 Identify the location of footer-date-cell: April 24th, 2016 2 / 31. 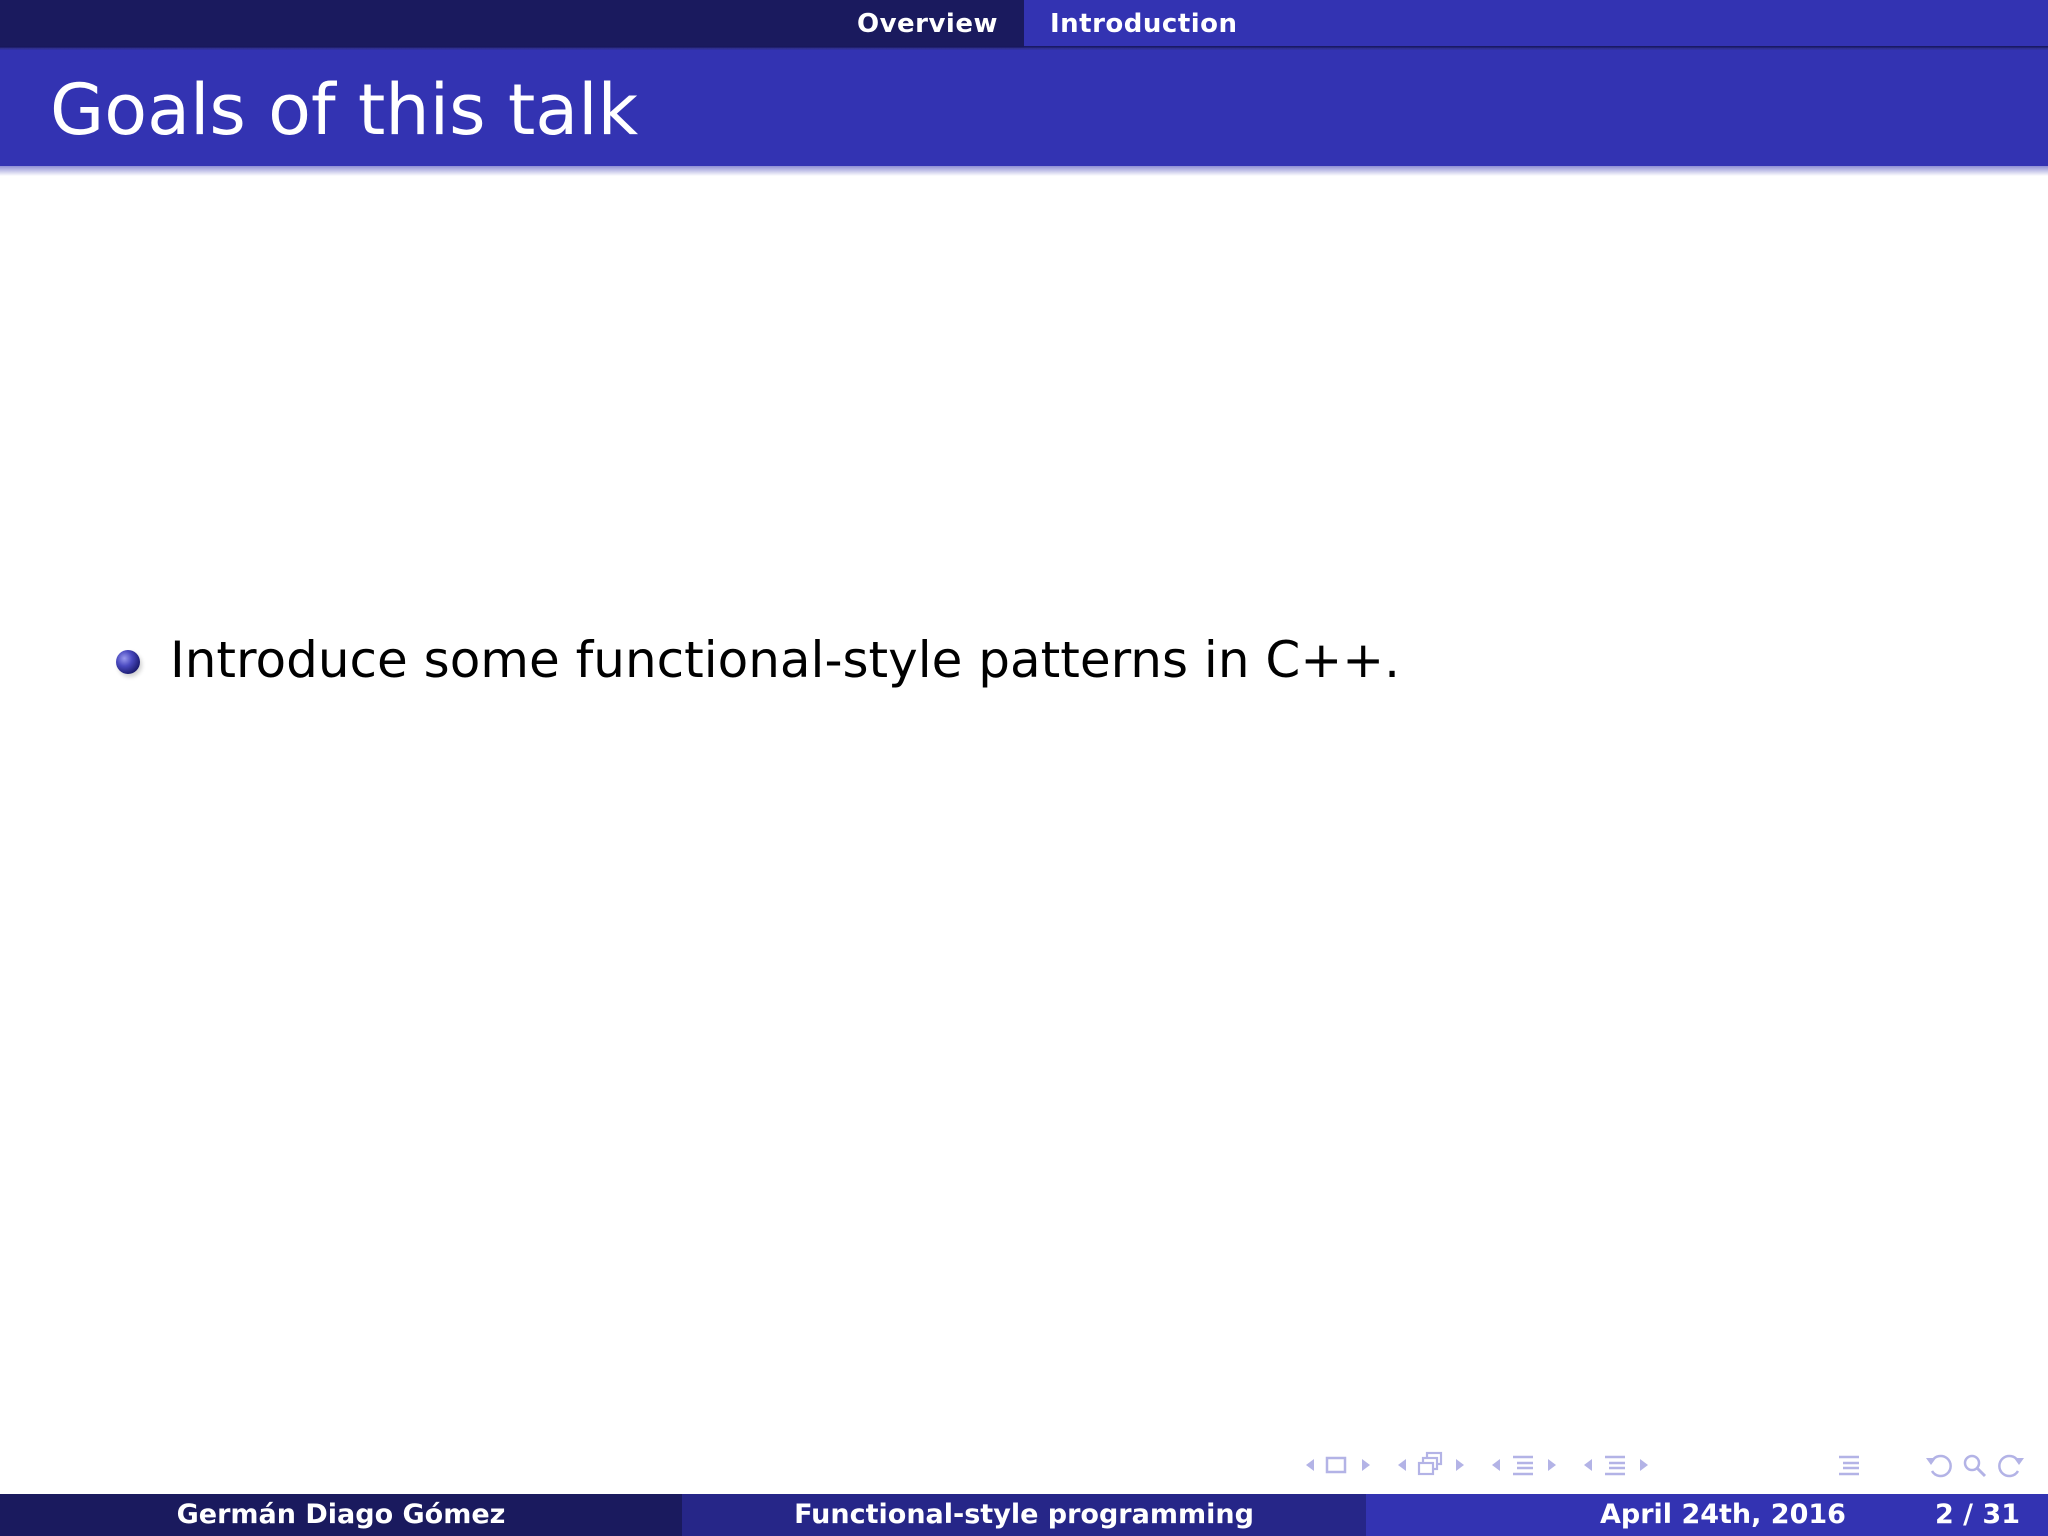
(1707, 1515).